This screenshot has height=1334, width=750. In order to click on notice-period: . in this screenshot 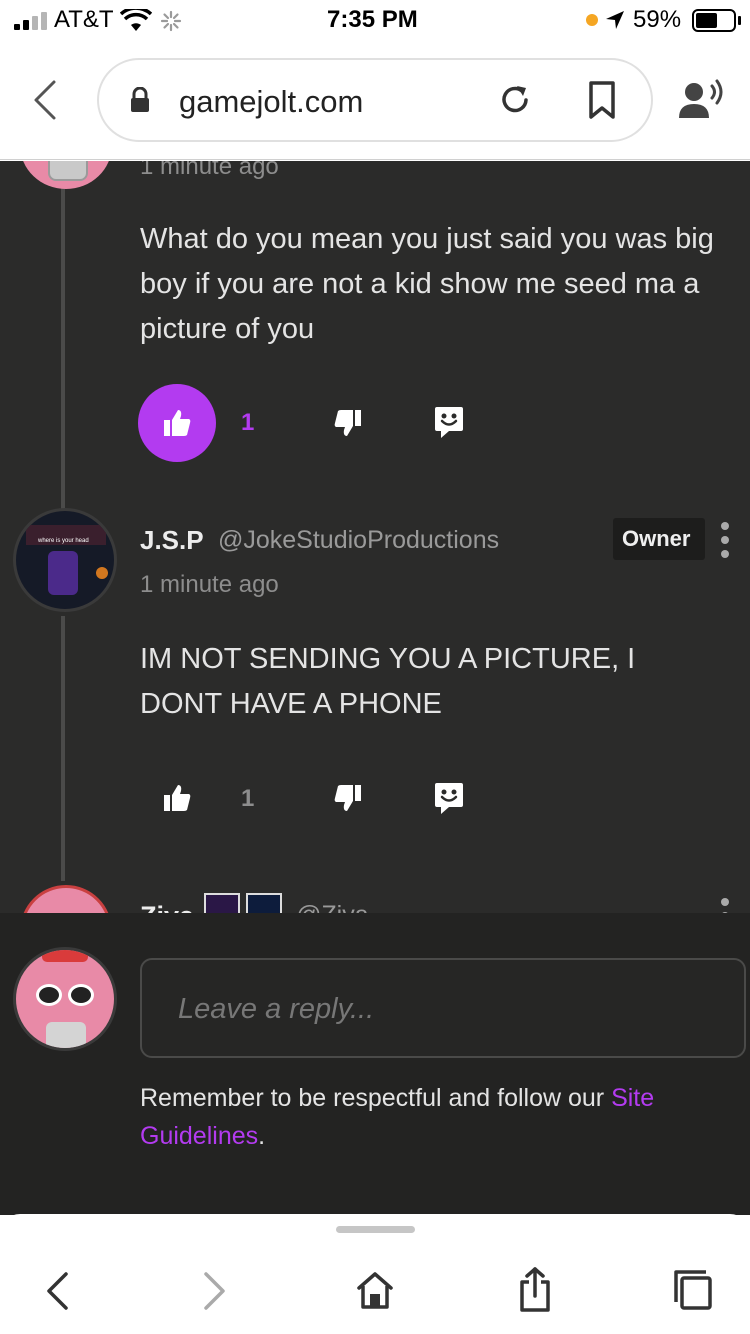, I will do `click(262, 1136)`.